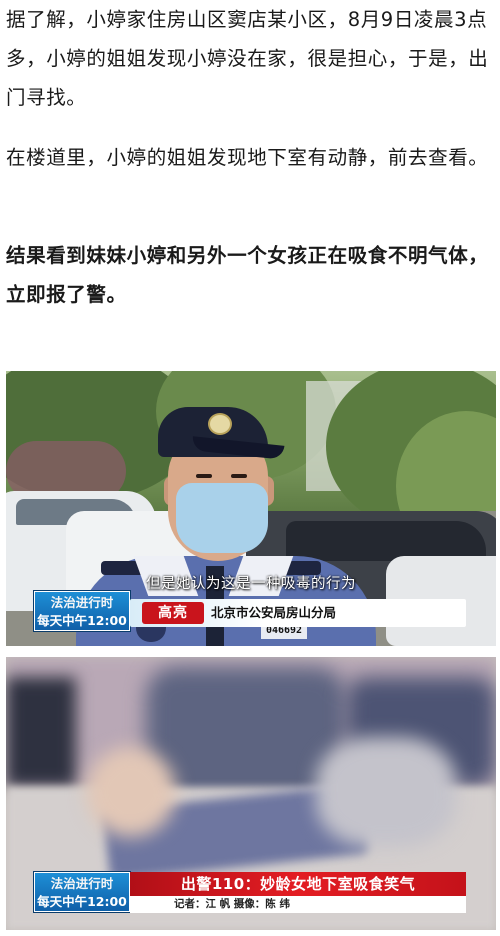 Image resolution: width=500 pixels, height=936 pixels. Describe the element at coordinates (41, 732) in the screenshot. I see `blurred-shape` at that location.